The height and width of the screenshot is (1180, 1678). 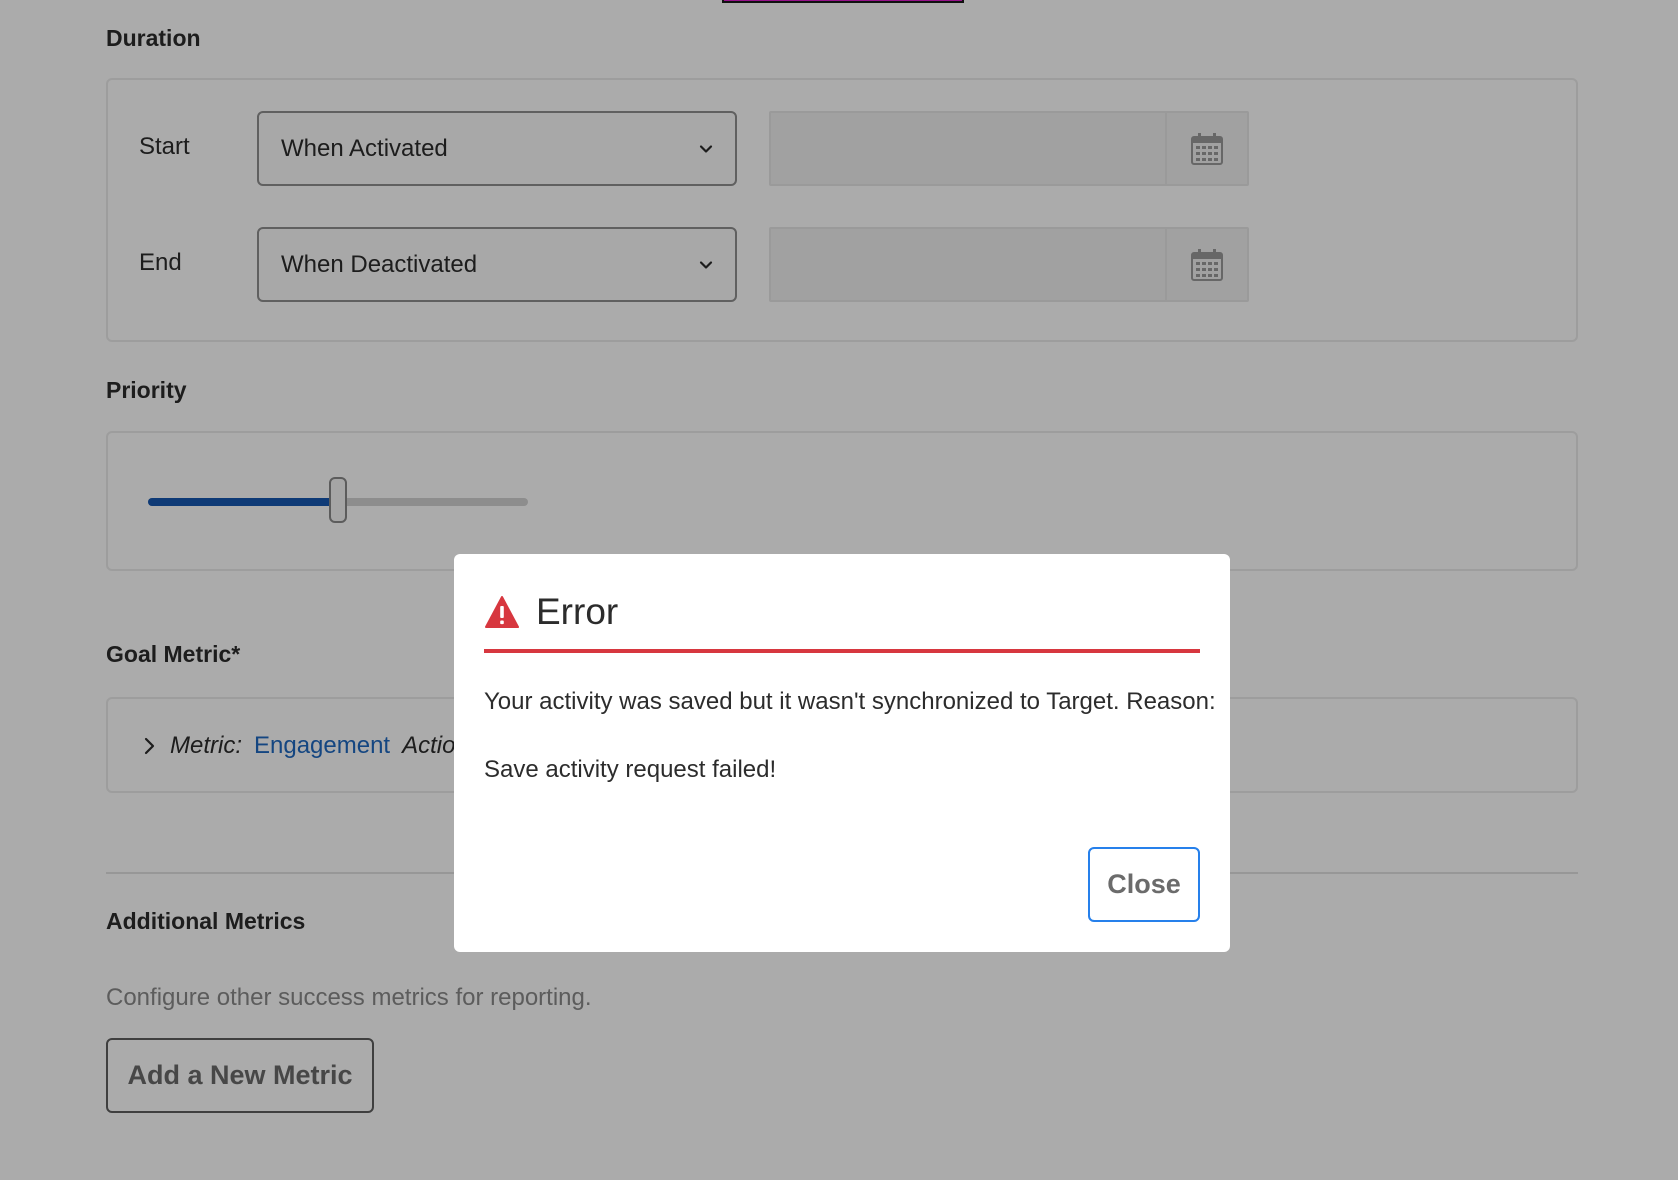 I want to click on dialog-title-rule, so click(x=842, y=651).